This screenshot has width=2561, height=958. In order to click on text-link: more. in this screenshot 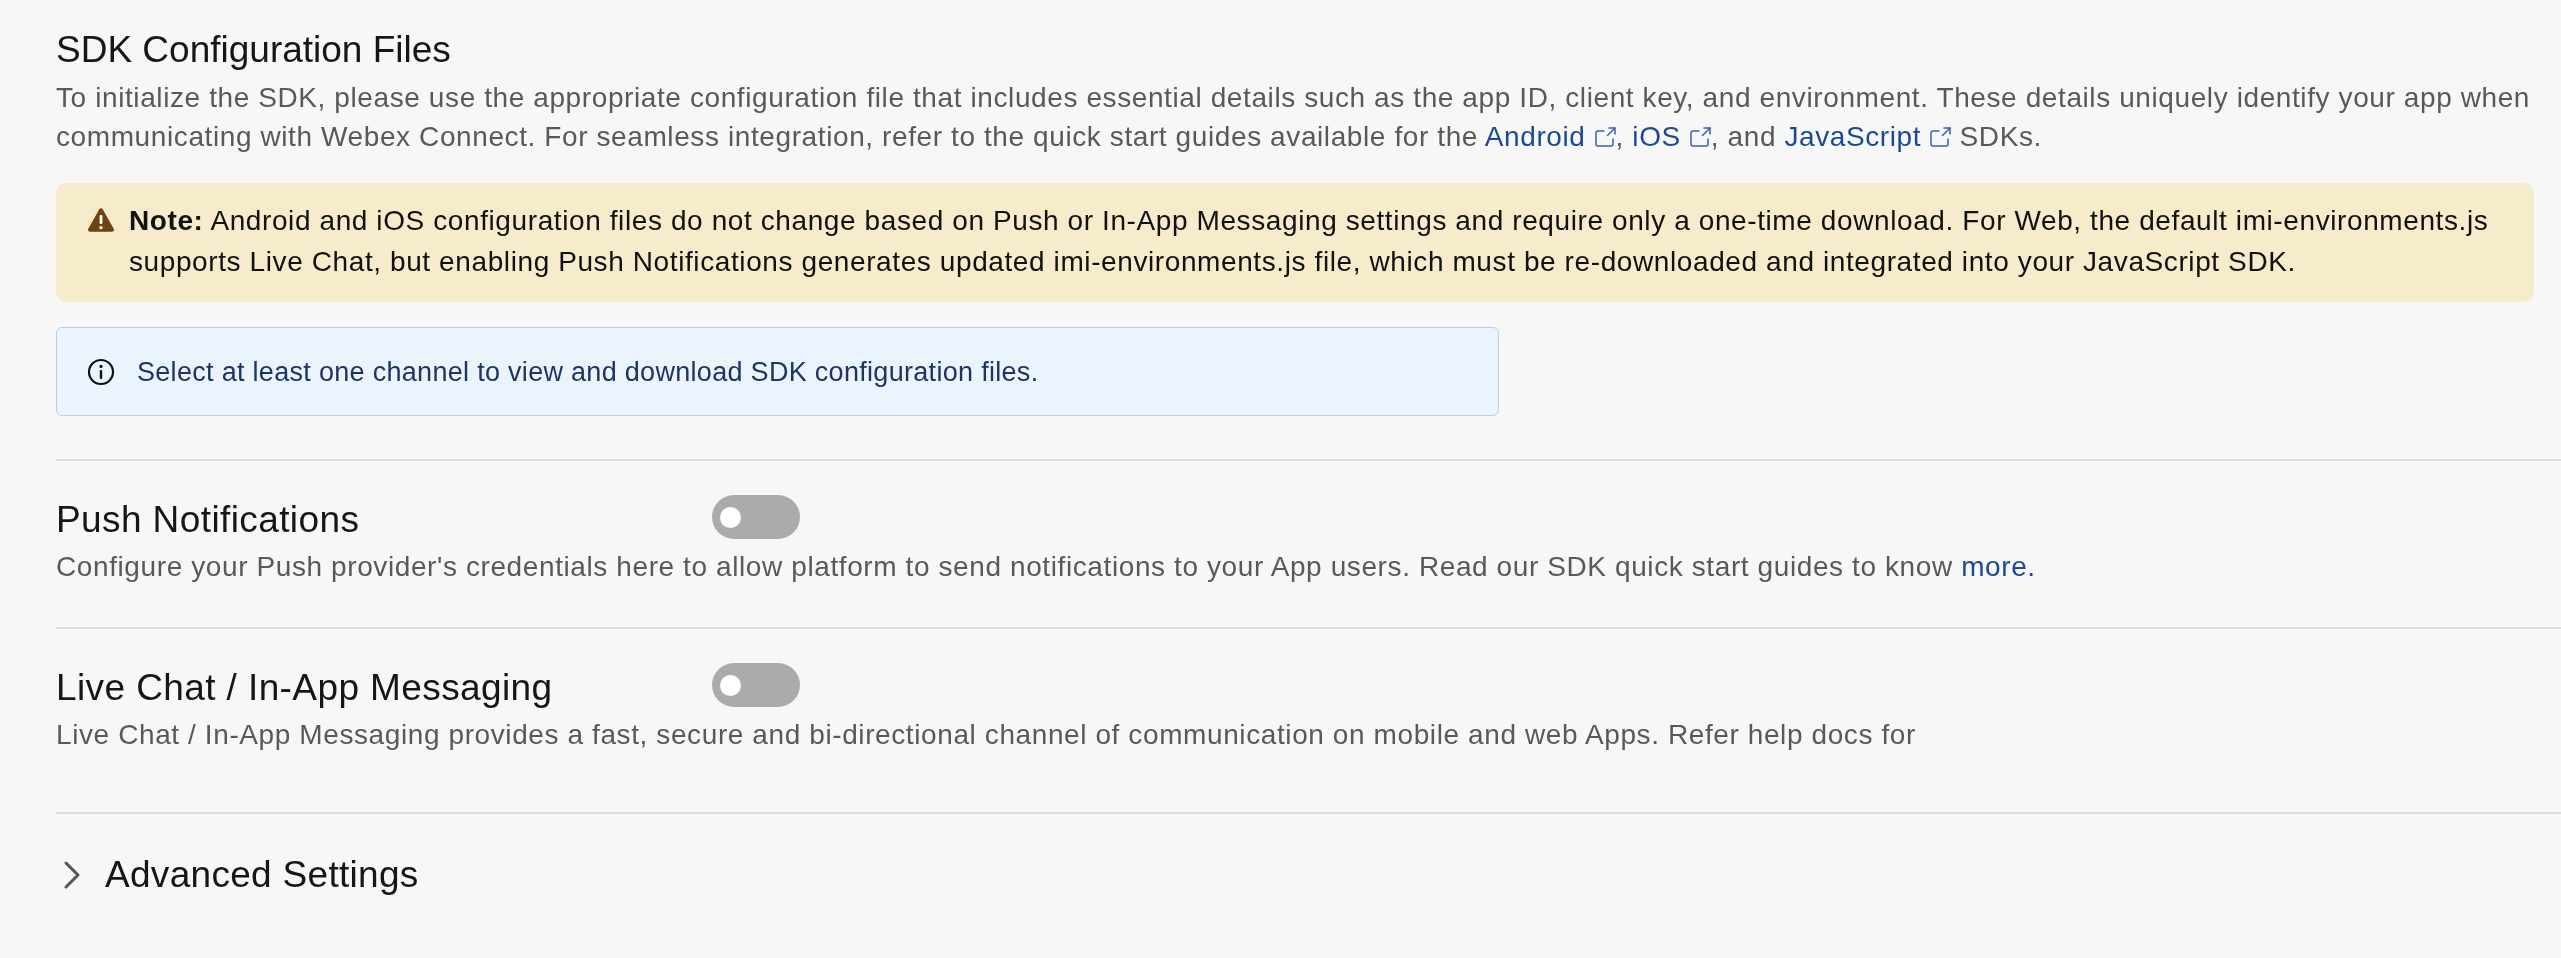, I will do `click(1998, 566)`.